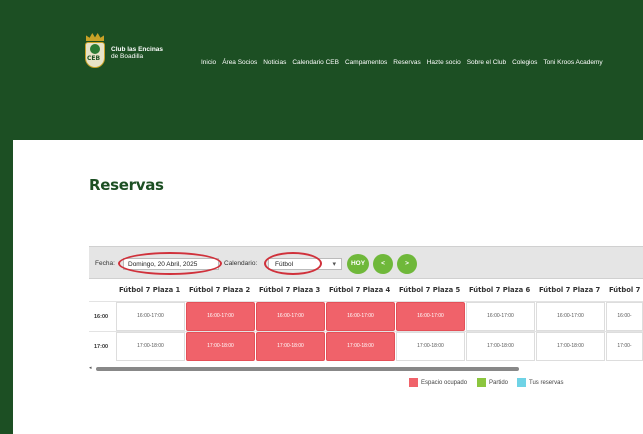  Describe the element at coordinates (239, 62) in the screenshot. I see `nav-item-area-socios: Área Socios` at that location.